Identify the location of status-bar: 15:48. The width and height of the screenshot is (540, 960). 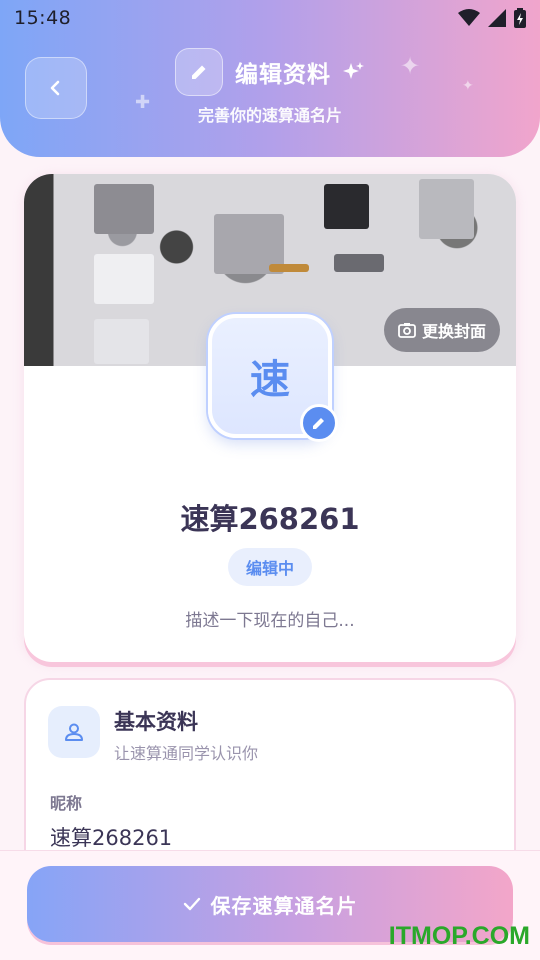
(270, 18).